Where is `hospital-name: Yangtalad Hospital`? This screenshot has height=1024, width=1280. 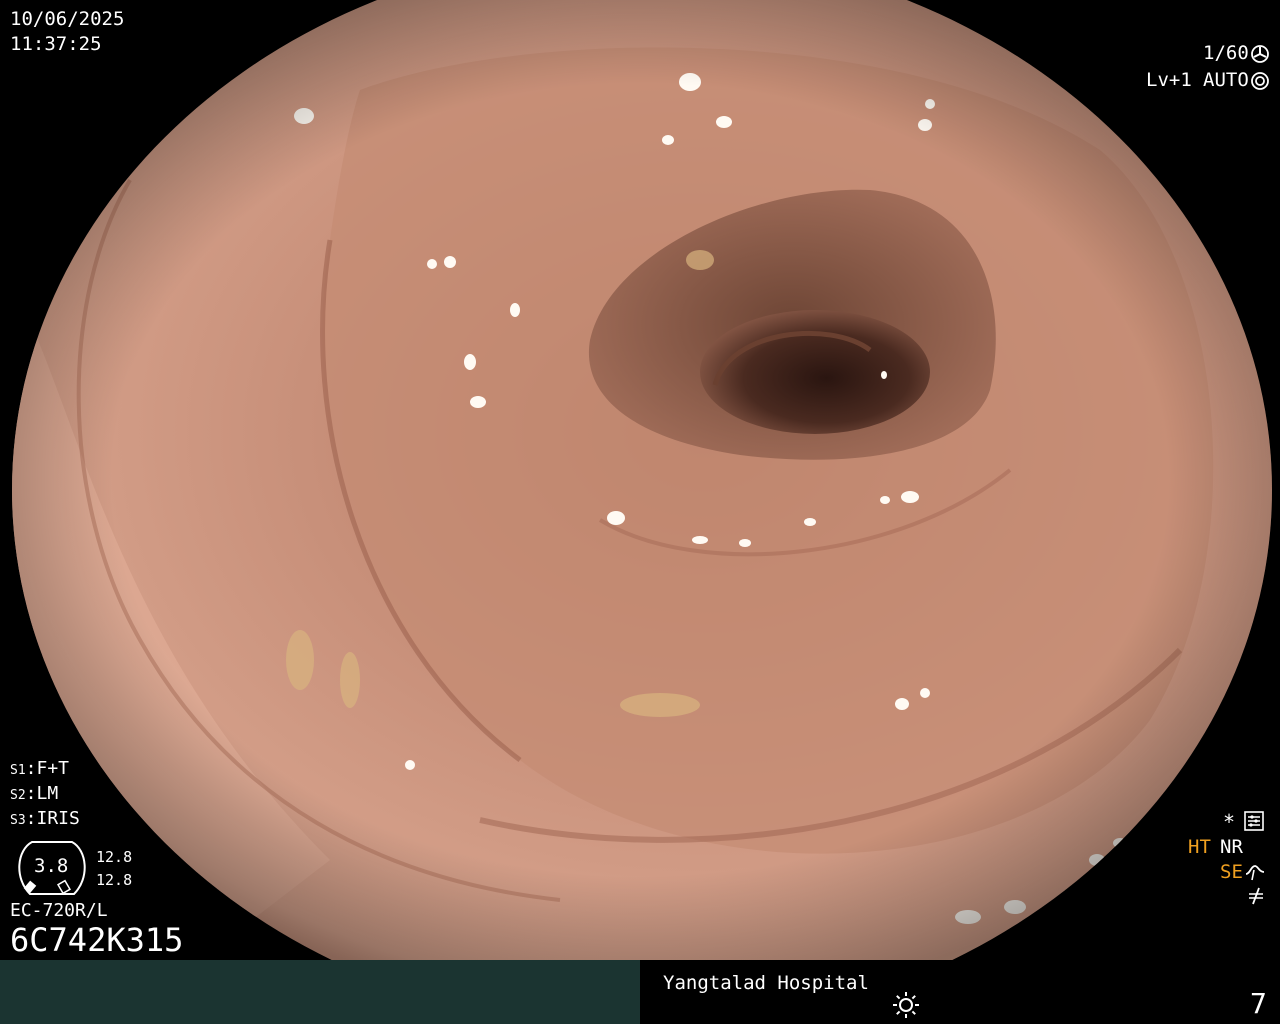 hospital-name: Yangtalad Hospital is located at coordinates (766, 983).